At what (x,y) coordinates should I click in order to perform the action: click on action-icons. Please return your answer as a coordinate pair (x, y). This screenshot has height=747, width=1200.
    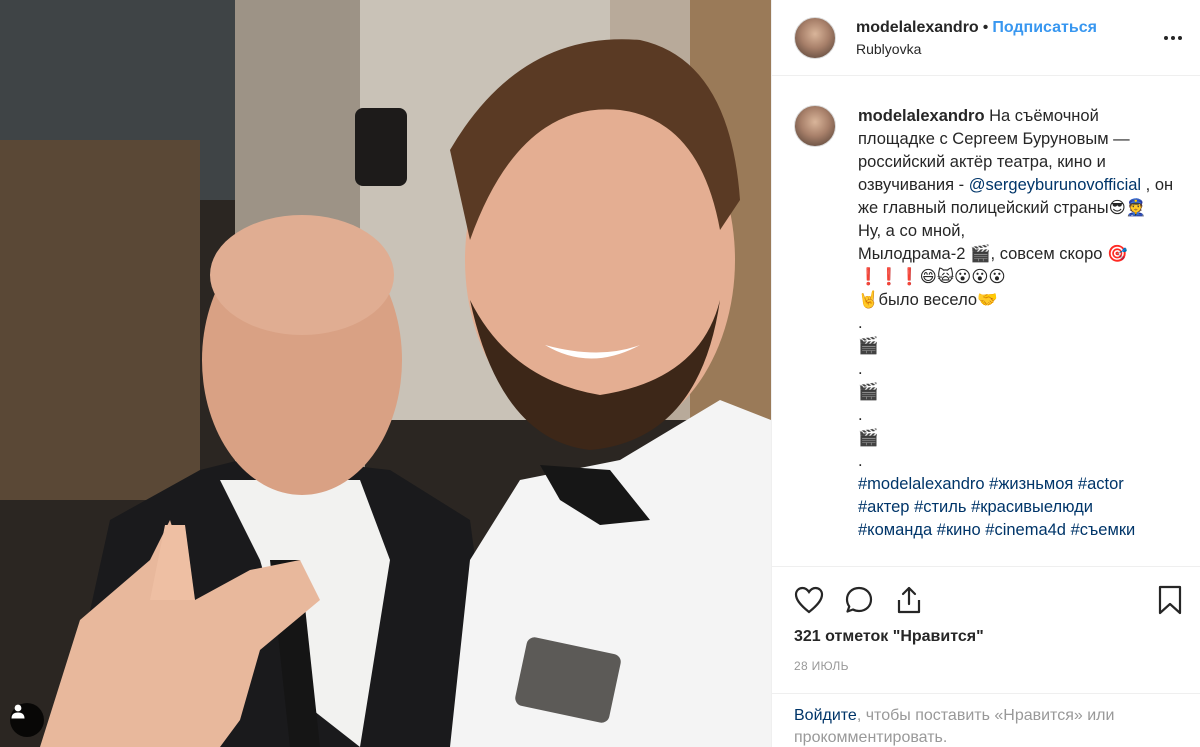
    Looking at the image, I should click on (859, 600).